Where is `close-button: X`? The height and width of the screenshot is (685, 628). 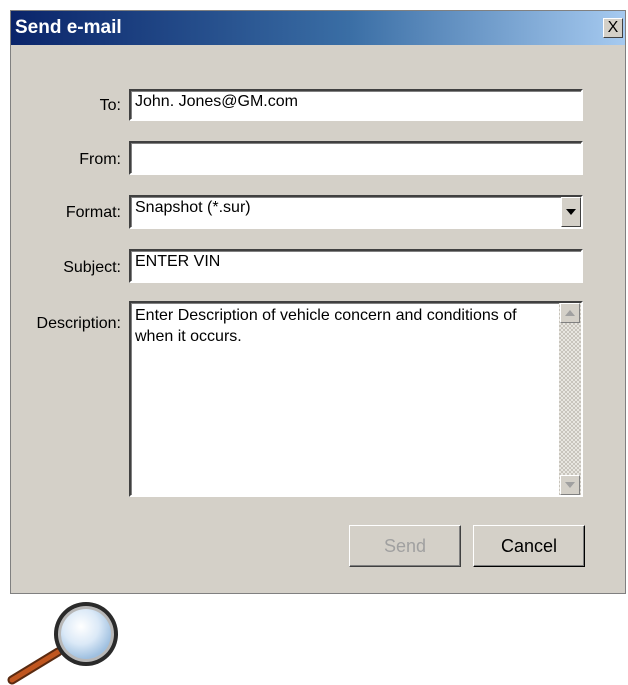 close-button: X is located at coordinates (613, 28).